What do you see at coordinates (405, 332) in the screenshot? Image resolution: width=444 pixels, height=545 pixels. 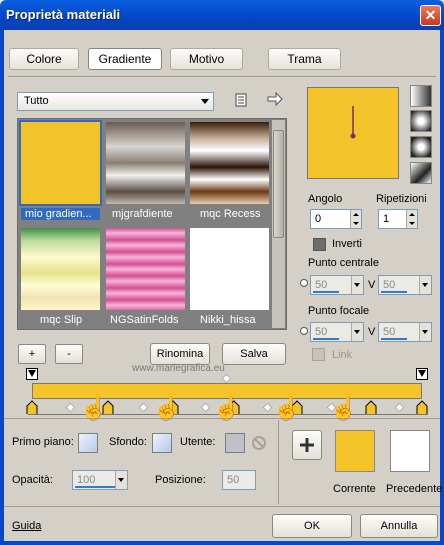 I see `focal-v-input: 50` at bounding box center [405, 332].